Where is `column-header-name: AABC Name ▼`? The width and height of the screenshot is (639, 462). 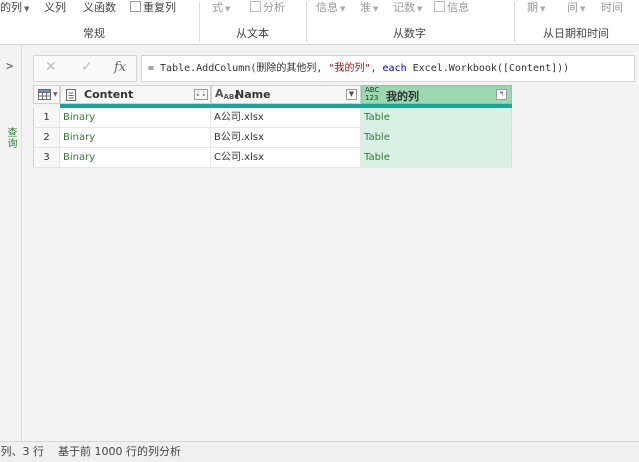 column-header-name: AABC Name ▼ is located at coordinates (286, 94).